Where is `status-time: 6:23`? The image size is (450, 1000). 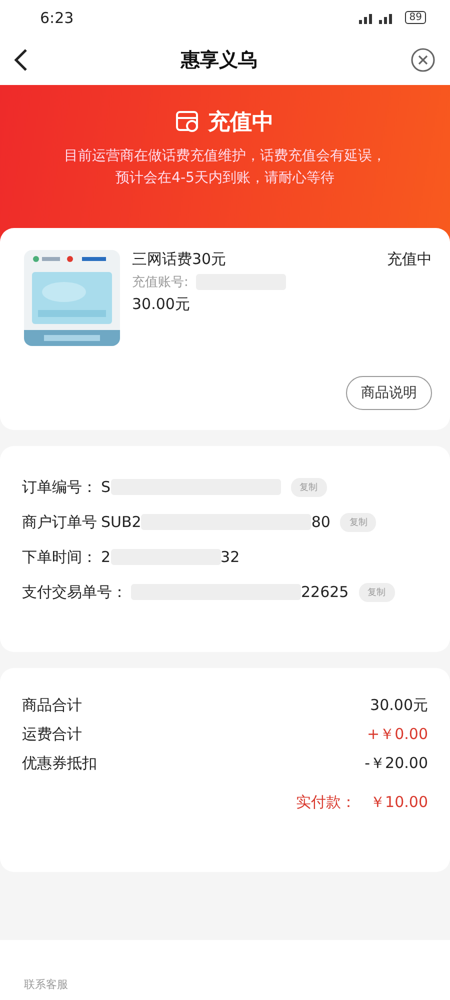 status-time: 6:23 is located at coordinates (57, 17).